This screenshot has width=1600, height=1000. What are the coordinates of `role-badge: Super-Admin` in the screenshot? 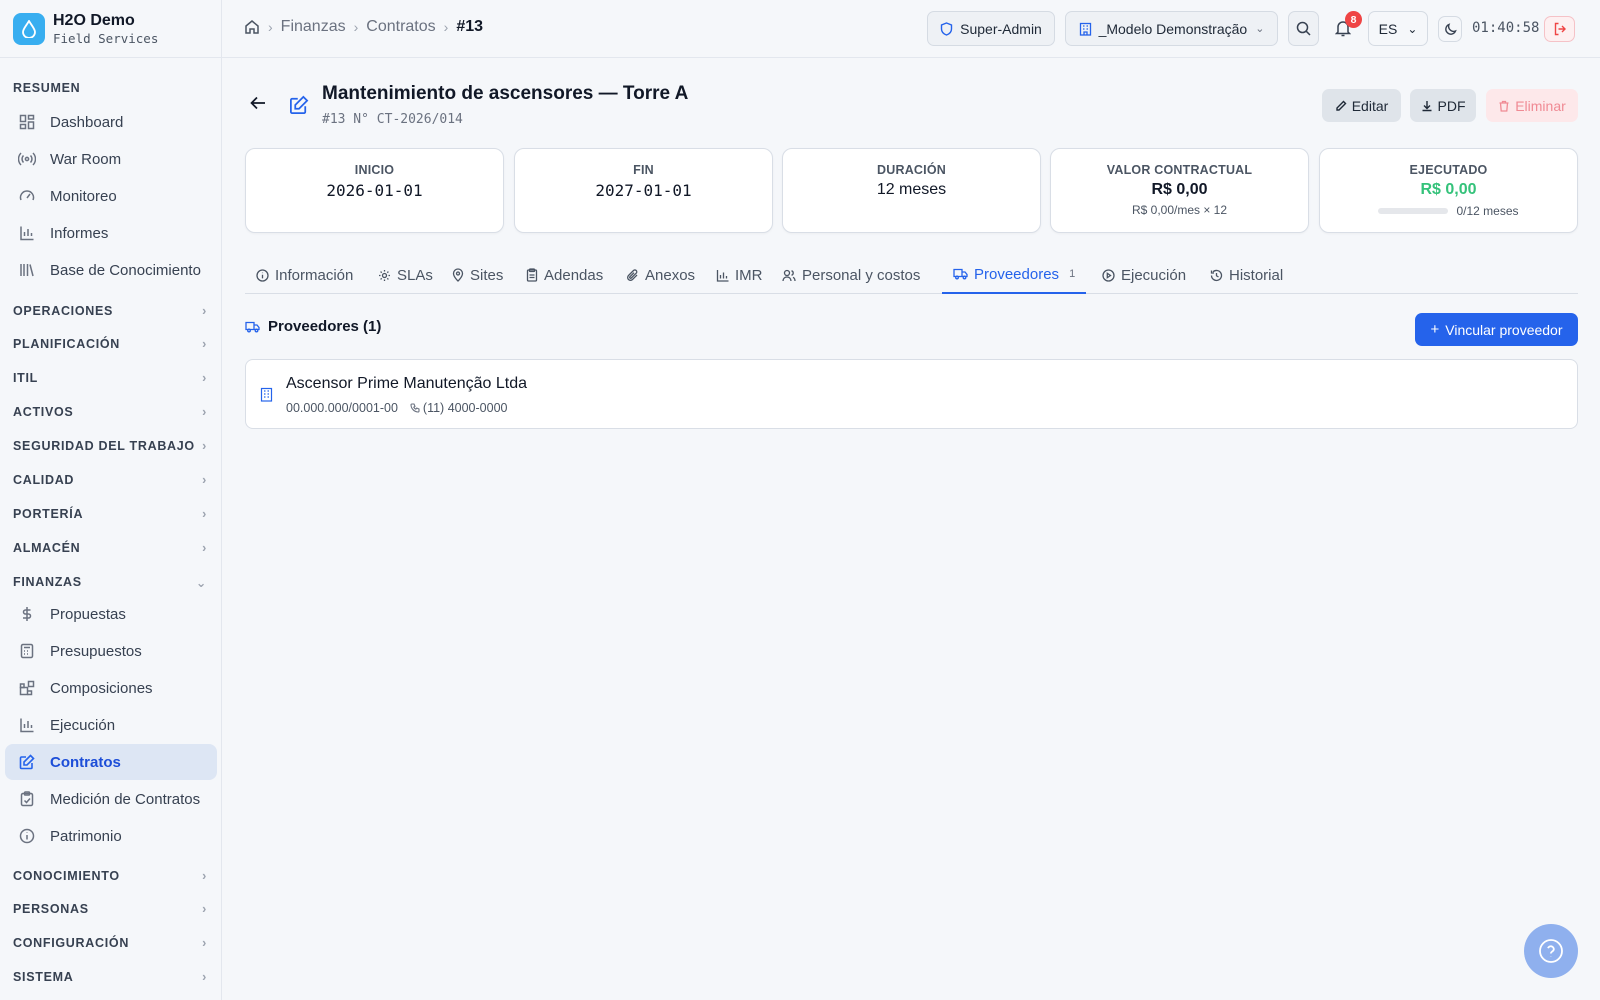 It's located at (991, 28).